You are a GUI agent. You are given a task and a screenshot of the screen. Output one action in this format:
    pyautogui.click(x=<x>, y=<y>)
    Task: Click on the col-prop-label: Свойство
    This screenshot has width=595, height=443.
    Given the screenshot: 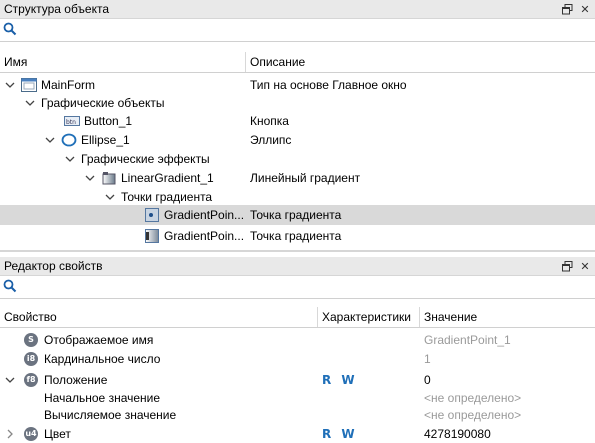 What is the action you would take?
    pyautogui.click(x=30, y=317)
    